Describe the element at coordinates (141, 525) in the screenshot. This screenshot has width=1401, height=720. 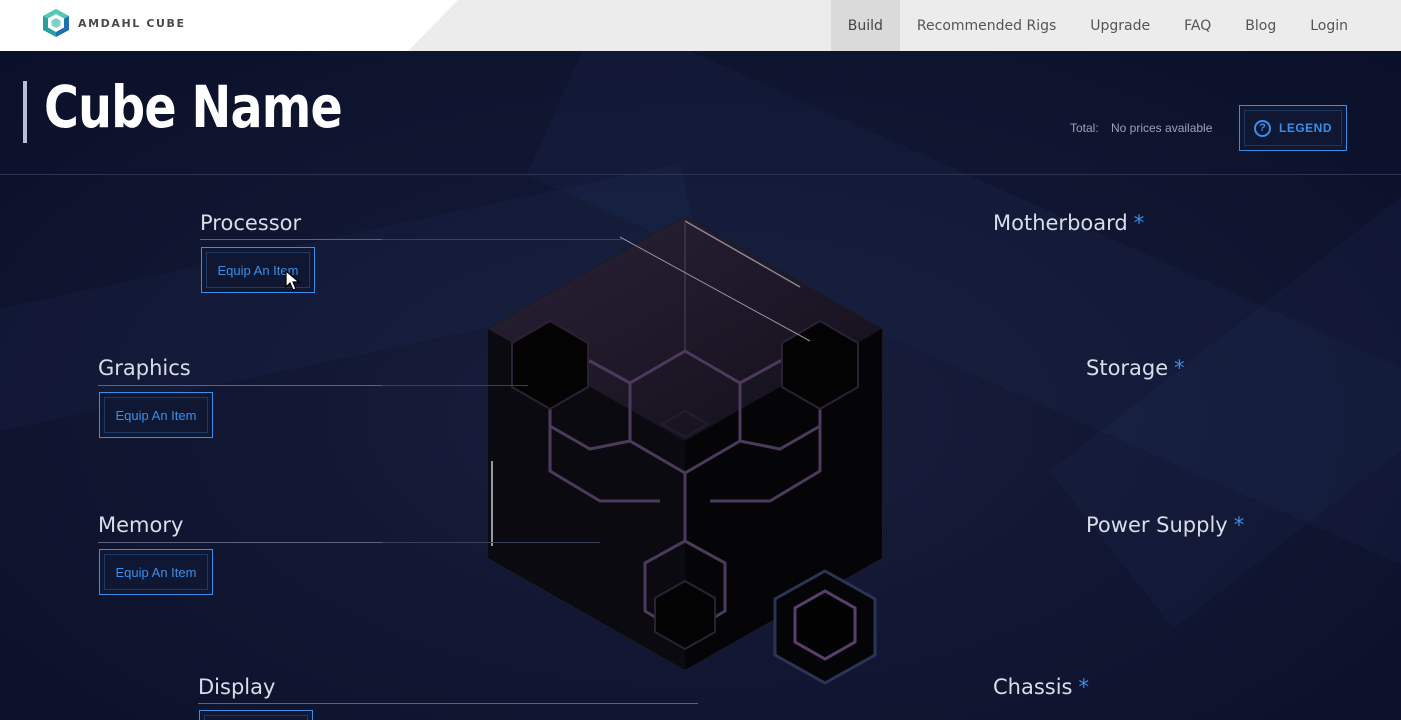
I see `slot-label-memory: Memory` at that location.